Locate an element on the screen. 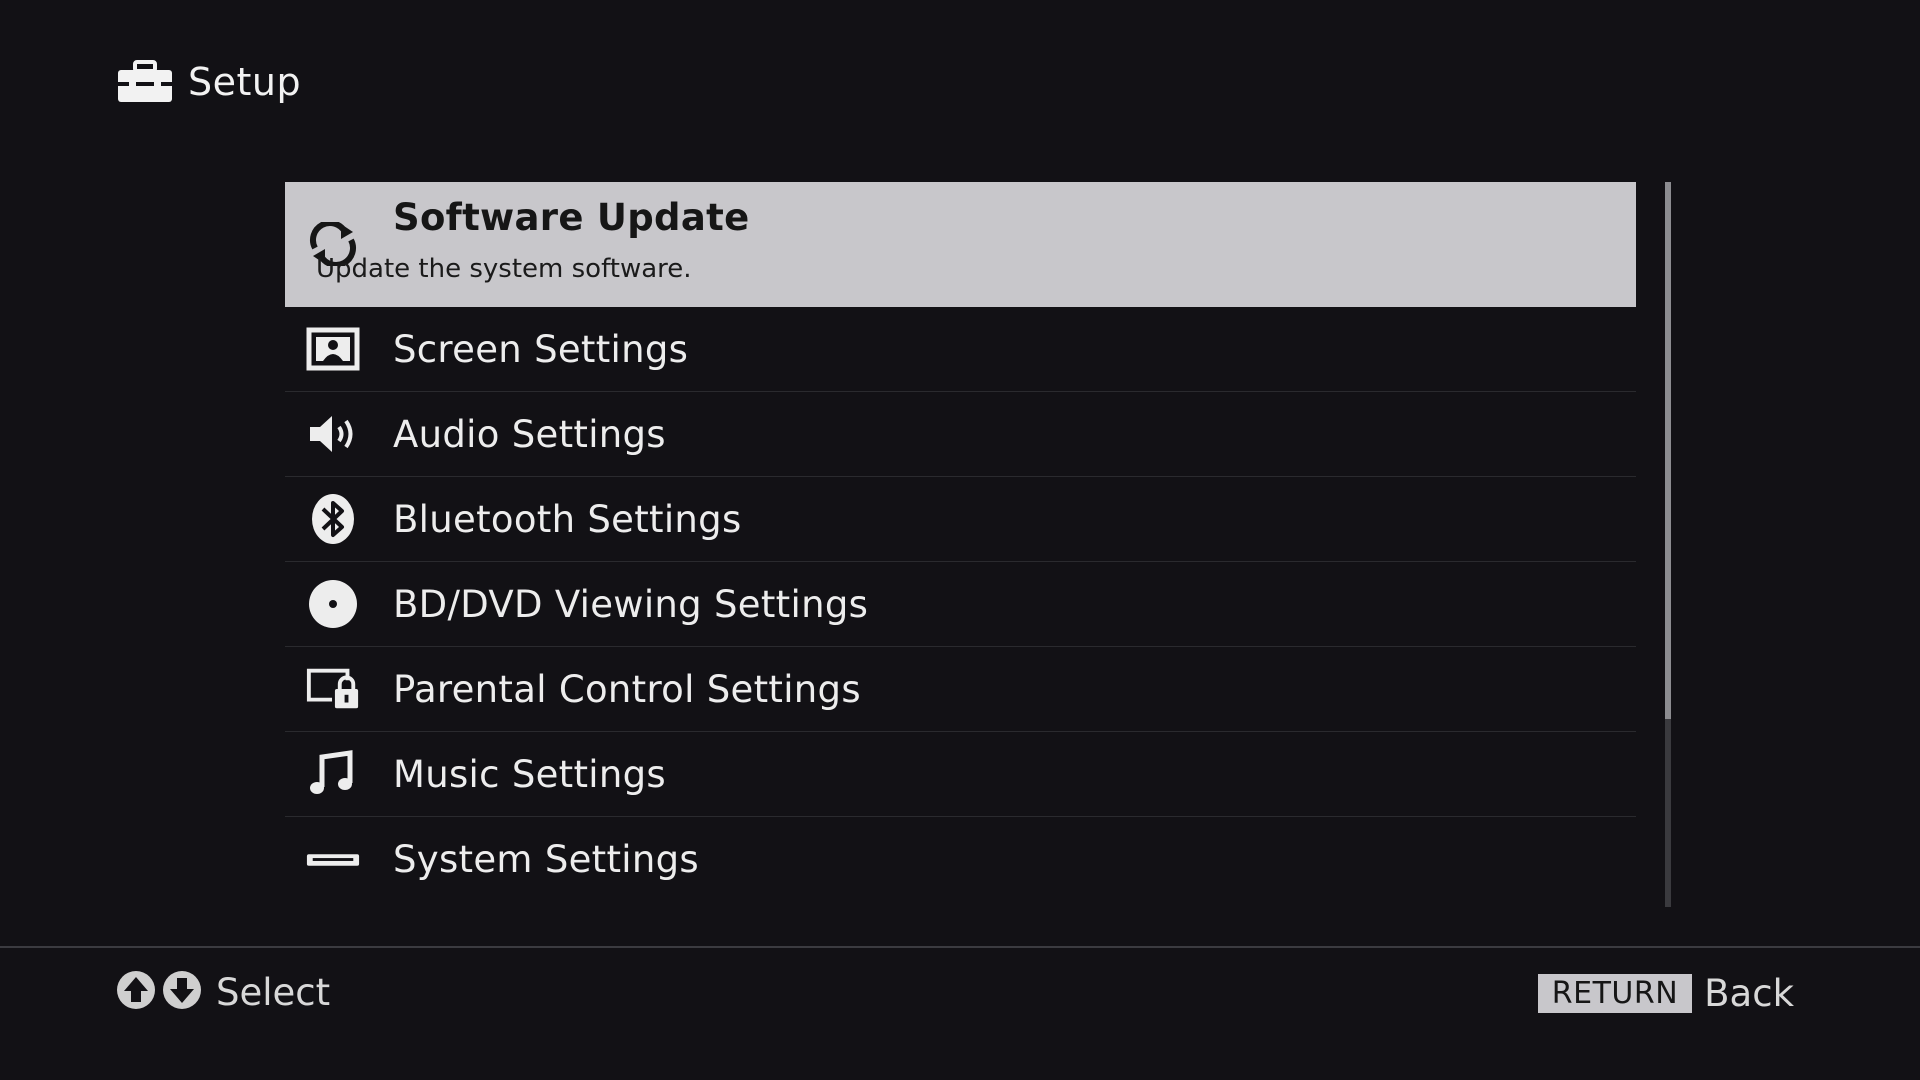  menu-item-description: Update the system software. is located at coordinates (504, 269).